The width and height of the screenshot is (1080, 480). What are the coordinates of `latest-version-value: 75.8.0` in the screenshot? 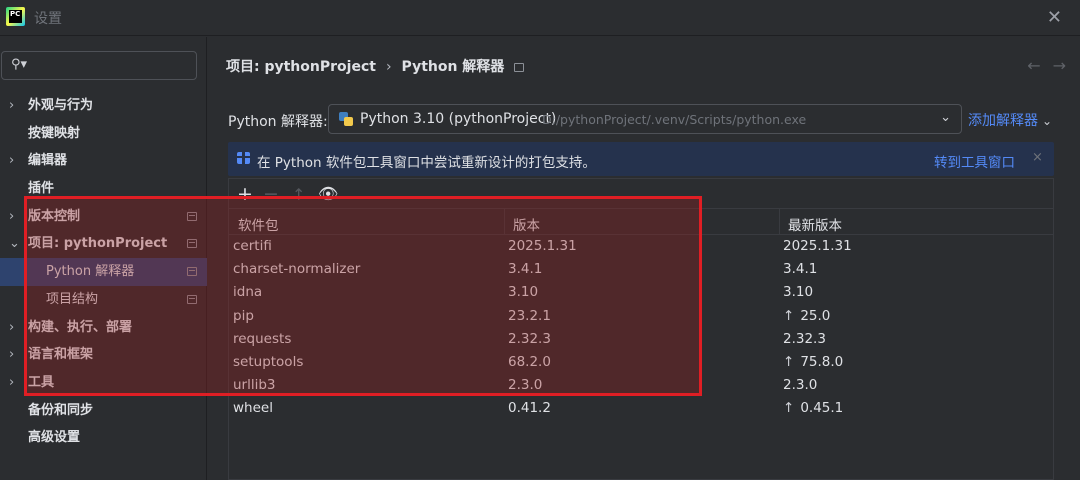 It's located at (822, 361).